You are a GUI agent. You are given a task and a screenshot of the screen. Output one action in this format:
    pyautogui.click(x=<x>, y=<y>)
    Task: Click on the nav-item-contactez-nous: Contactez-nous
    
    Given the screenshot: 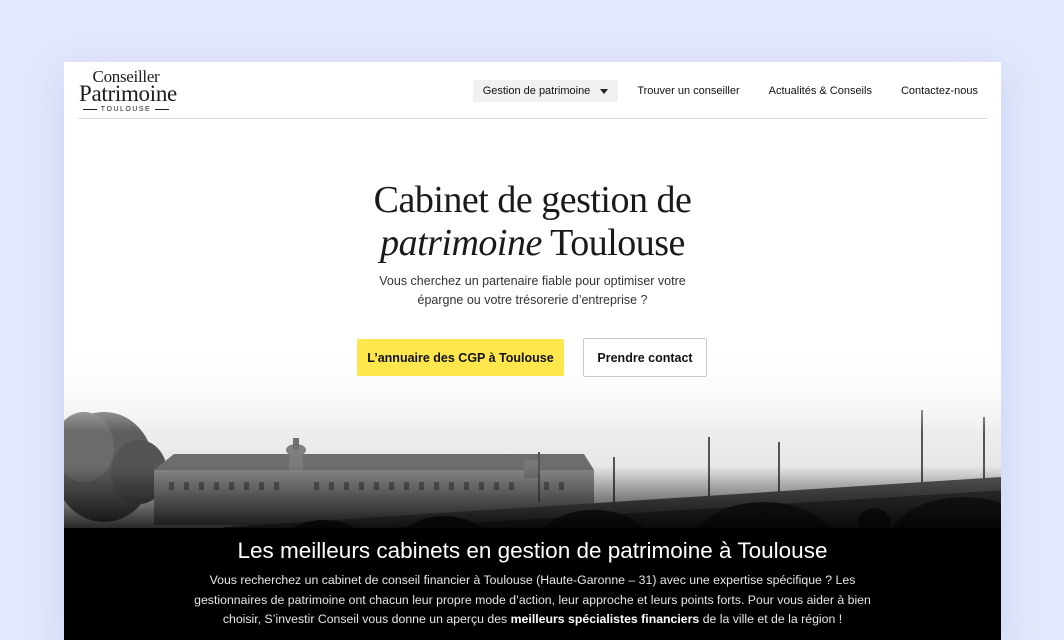 What is the action you would take?
    pyautogui.click(x=939, y=91)
    